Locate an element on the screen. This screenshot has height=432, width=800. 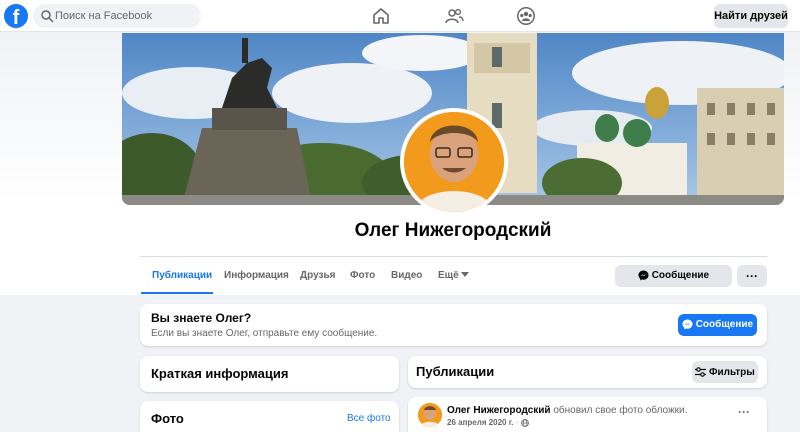
avatar-image is located at coordinates (454, 162).